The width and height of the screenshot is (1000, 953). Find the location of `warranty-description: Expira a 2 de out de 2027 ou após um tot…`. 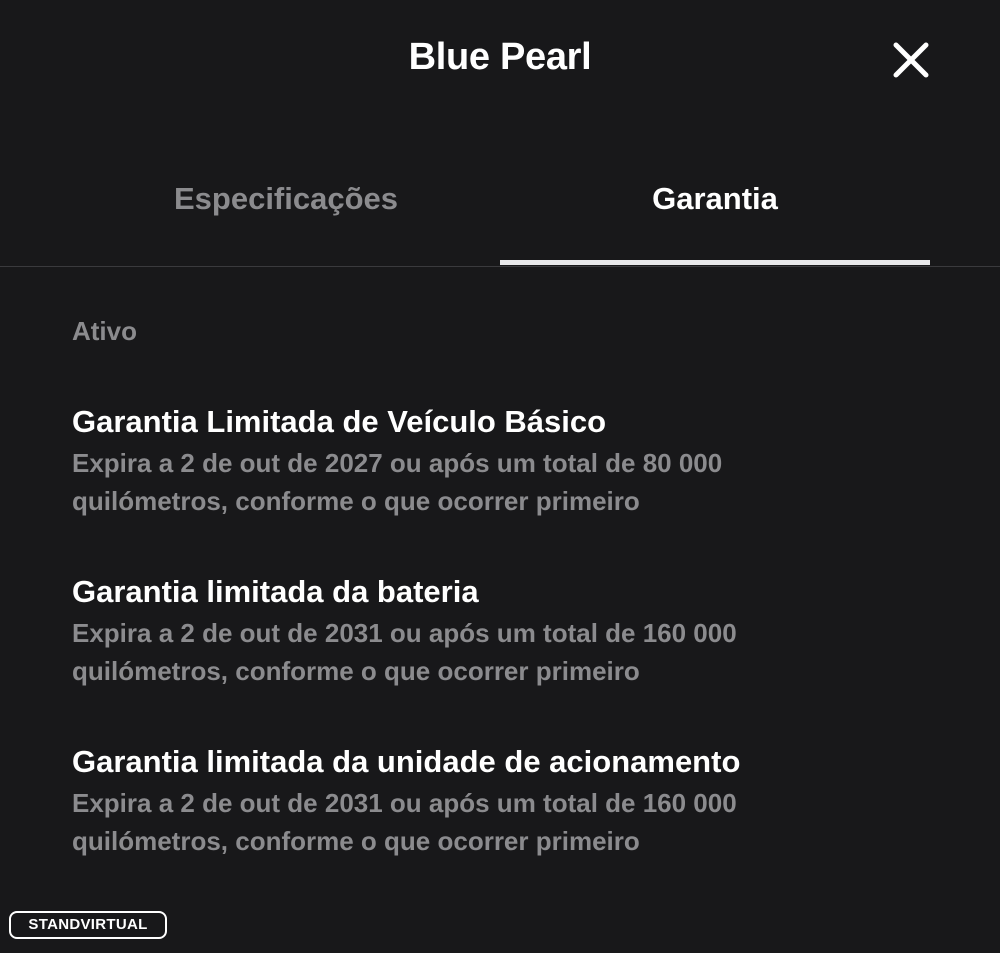

warranty-description: Expira a 2 de out de 2027 ou após um tot… is located at coordinates (397, 482).